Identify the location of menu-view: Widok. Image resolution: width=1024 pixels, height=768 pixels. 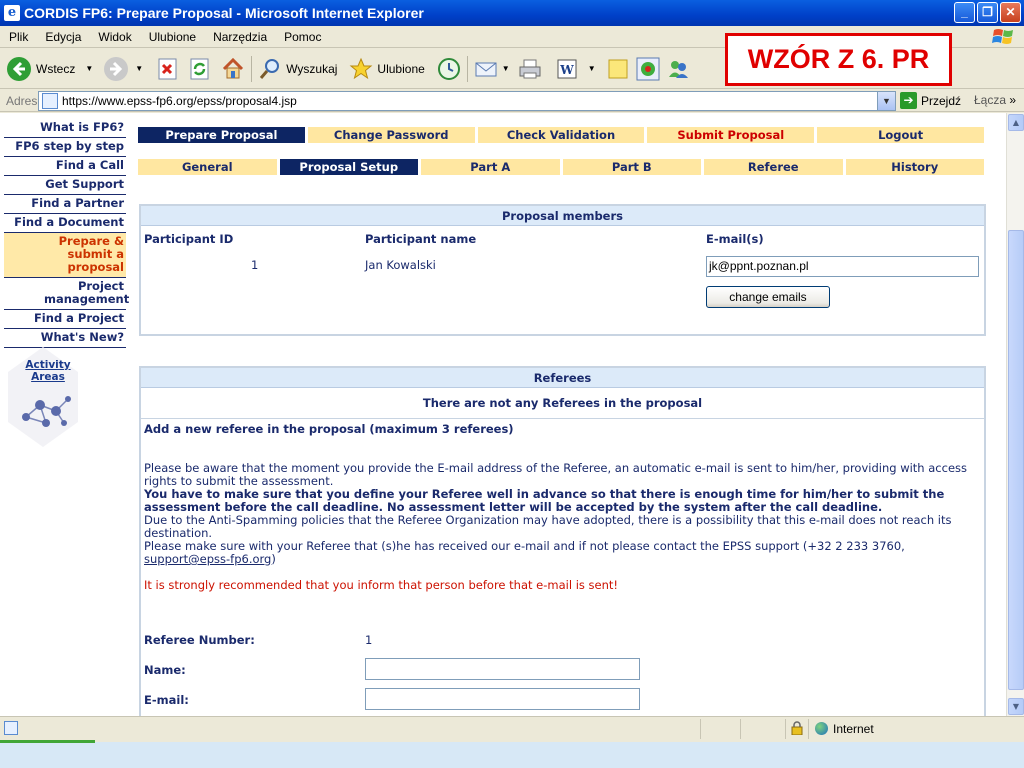
(114, 37).